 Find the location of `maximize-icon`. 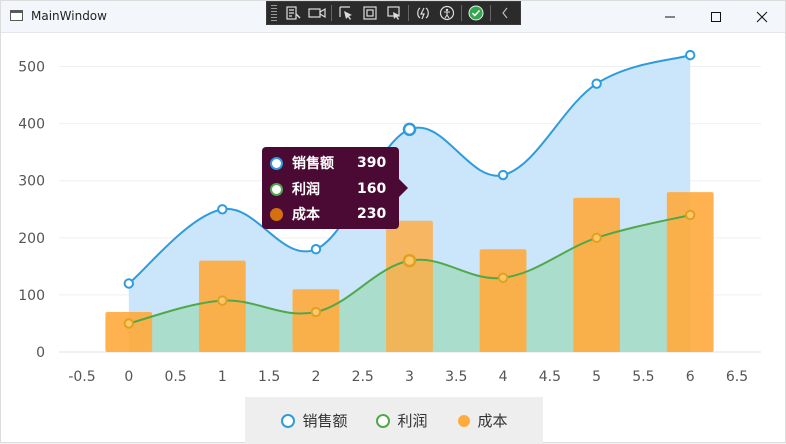

maximize-icon is located at coordinates (716, 16).